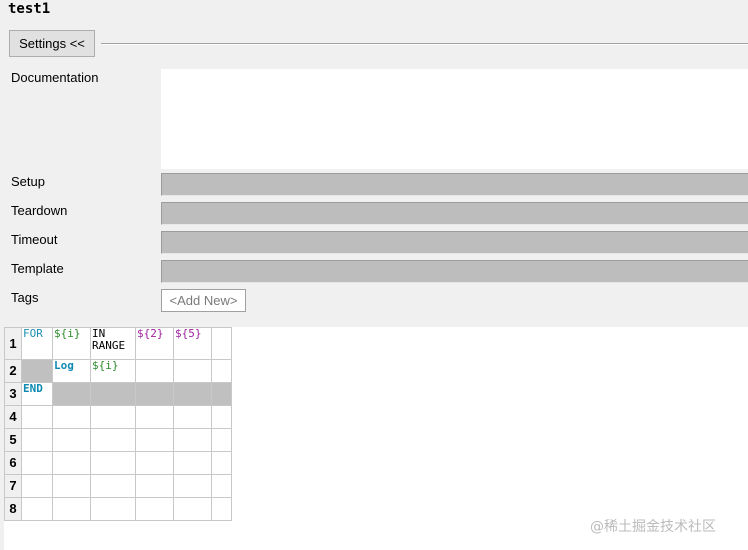 This screenshot has height=550, width=748. Describe the element at coordinates (29, 9) in the screenshot. I see `test-case-title: test1` at that location.